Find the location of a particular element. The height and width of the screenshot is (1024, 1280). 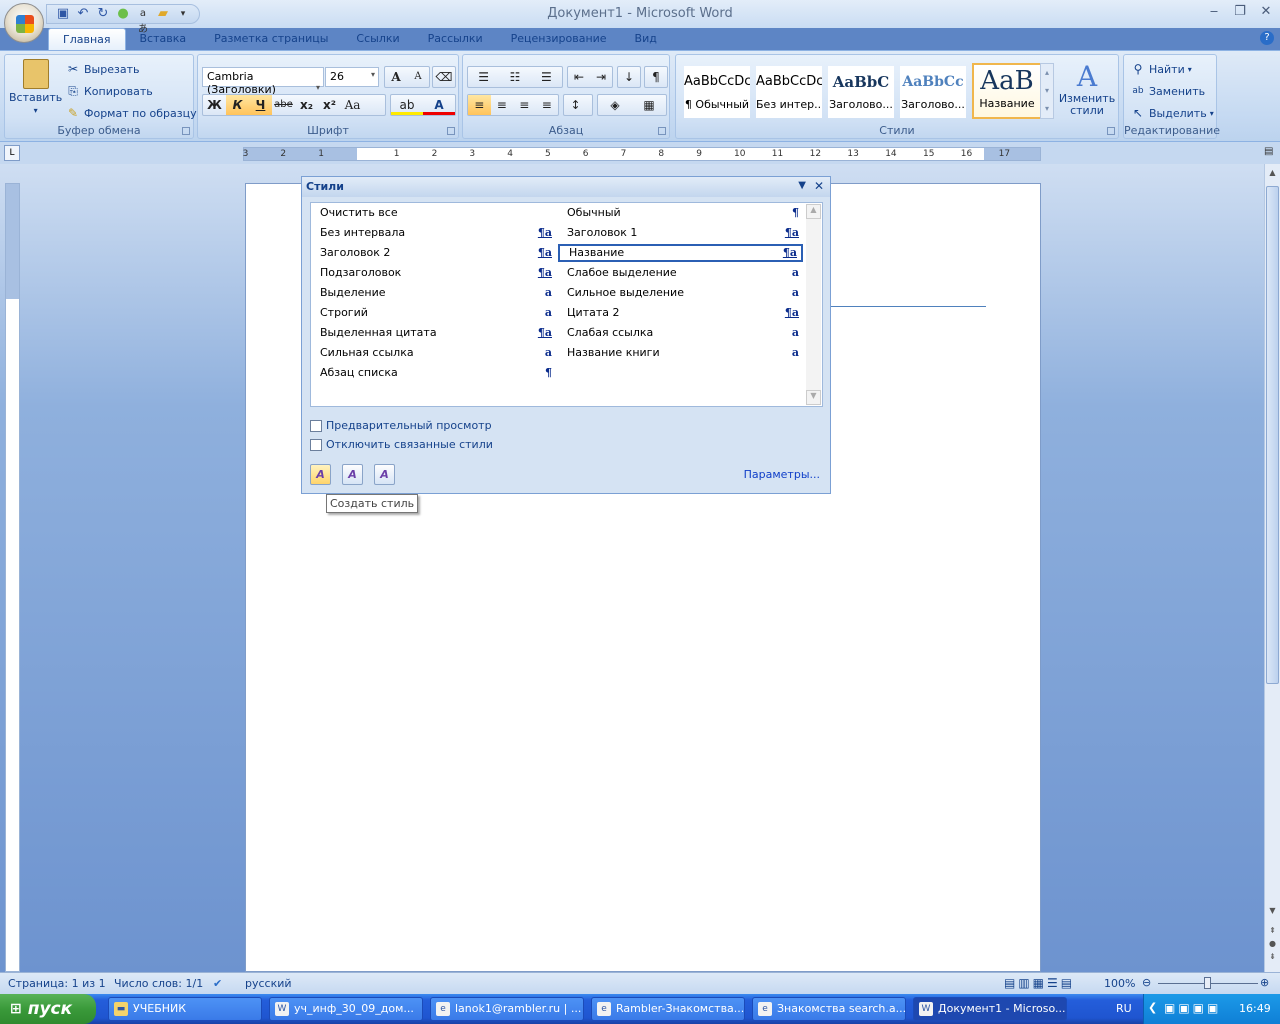

select-button: ↖ Выделить ▾ is located at coordinates (1172, 113).